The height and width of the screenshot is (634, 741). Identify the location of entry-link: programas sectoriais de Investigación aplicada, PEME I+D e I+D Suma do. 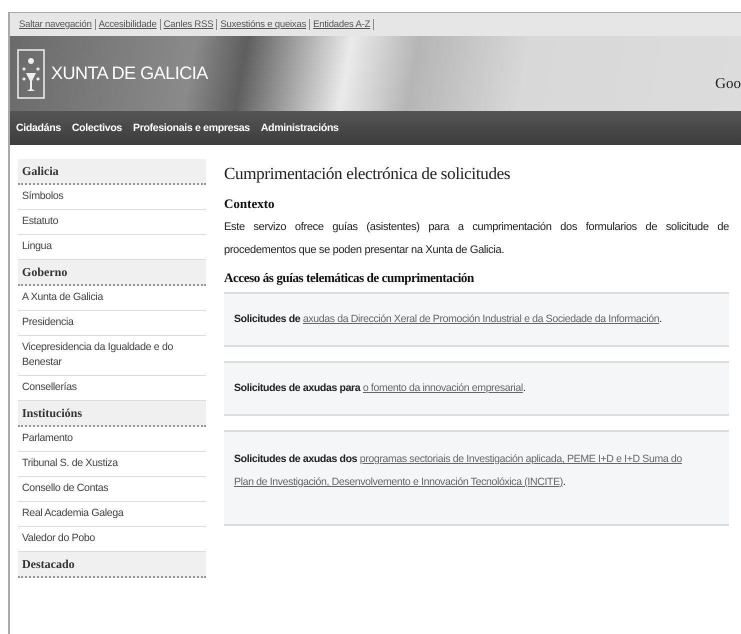
(521, 459).